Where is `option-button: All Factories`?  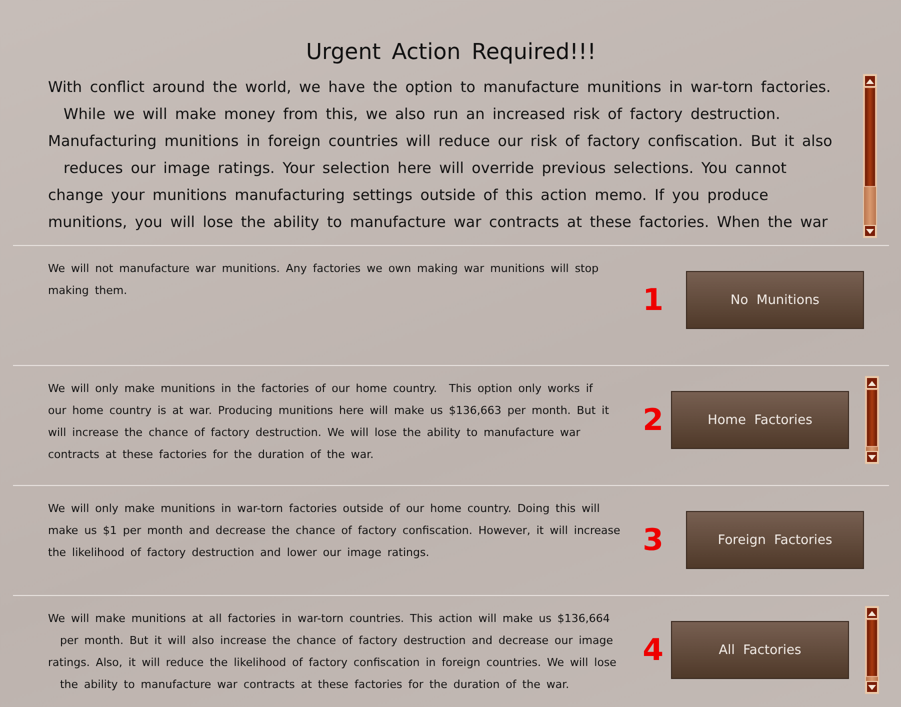 option-button: All Factories is located at coordinates (760, 650).